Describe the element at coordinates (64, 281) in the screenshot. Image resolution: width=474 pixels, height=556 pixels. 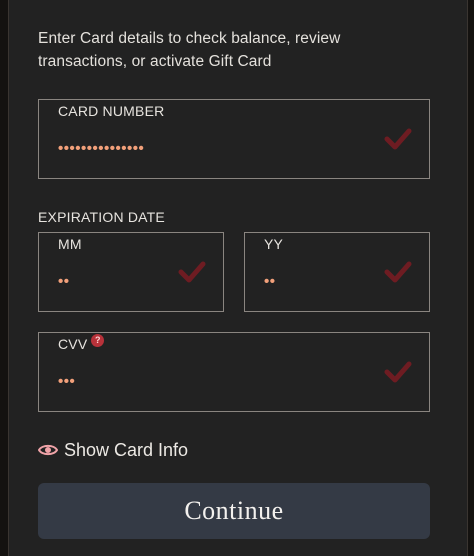
I see `month-value: ••` at that location.